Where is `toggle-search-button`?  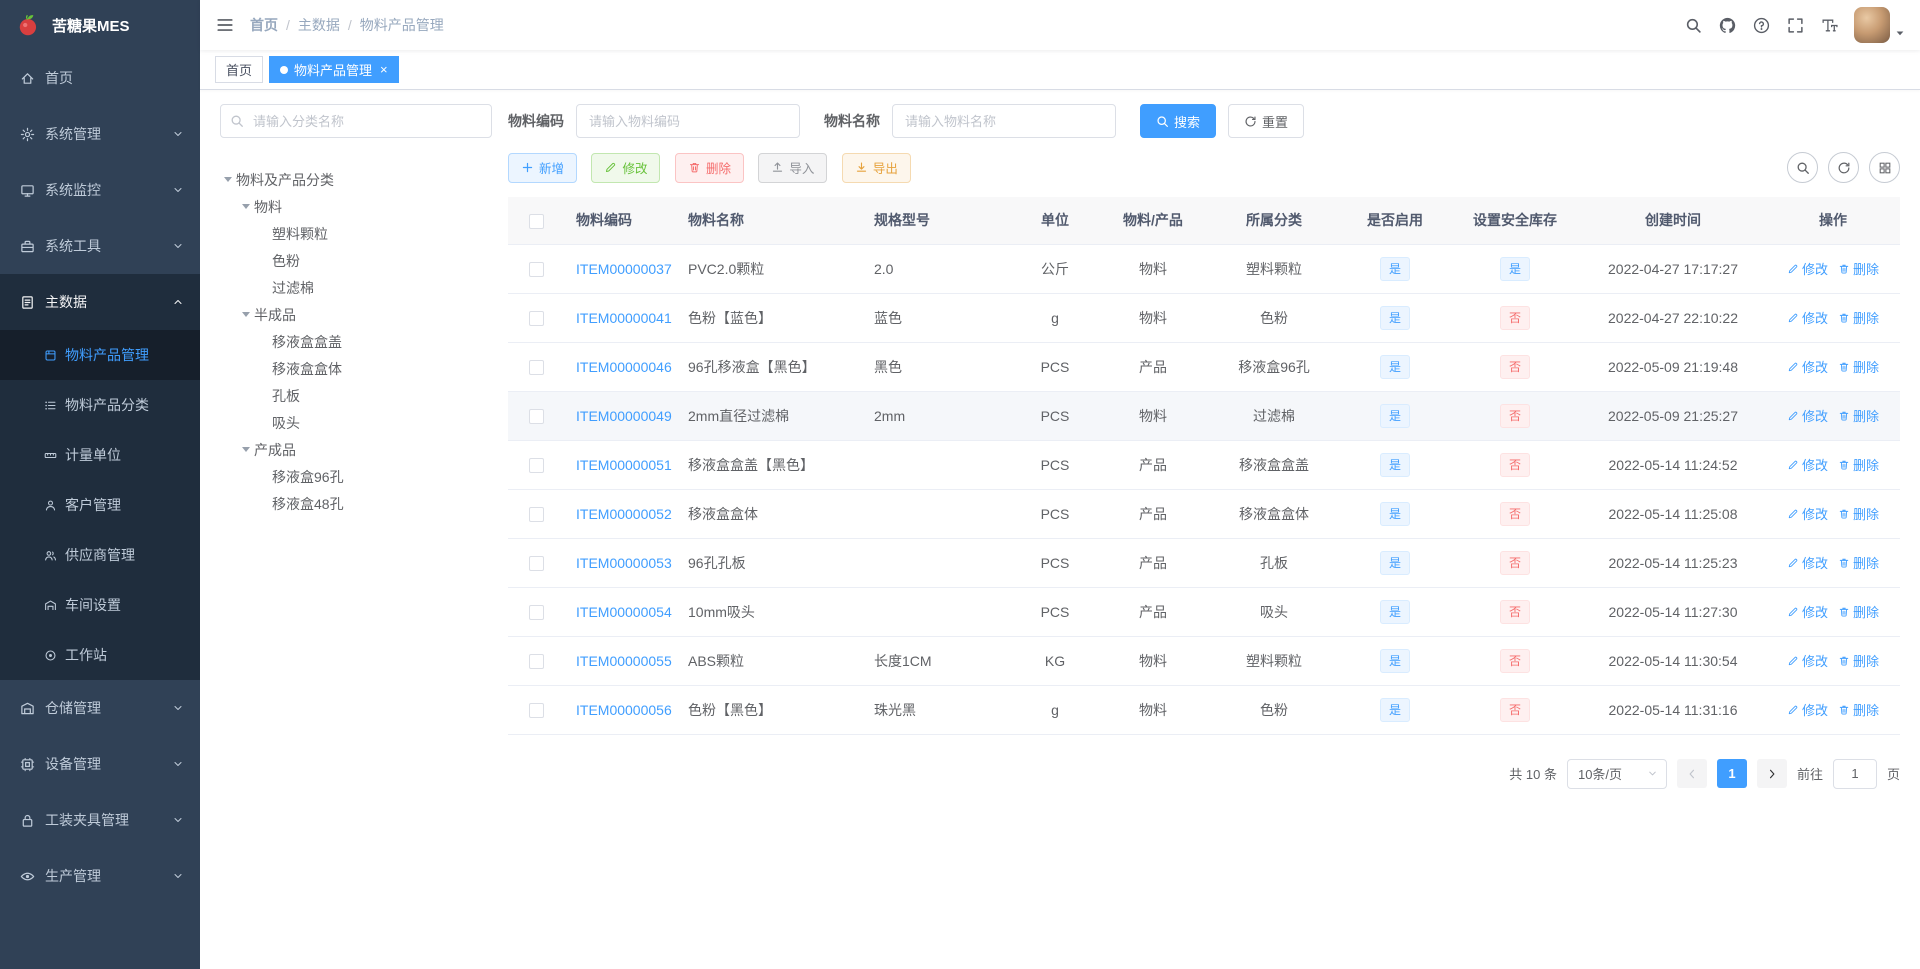 toggle-search-button is located at coordinates (1802, 167).